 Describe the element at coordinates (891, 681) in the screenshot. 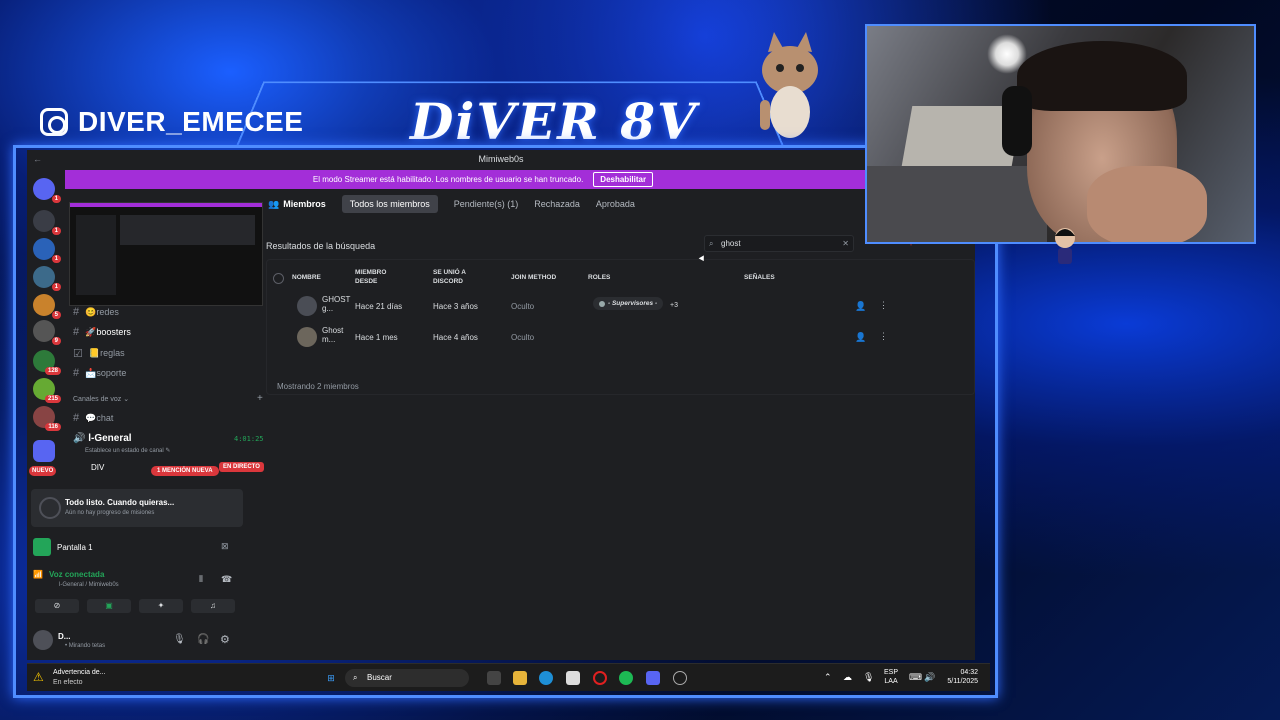

I see `language-line: LAA` at that location.